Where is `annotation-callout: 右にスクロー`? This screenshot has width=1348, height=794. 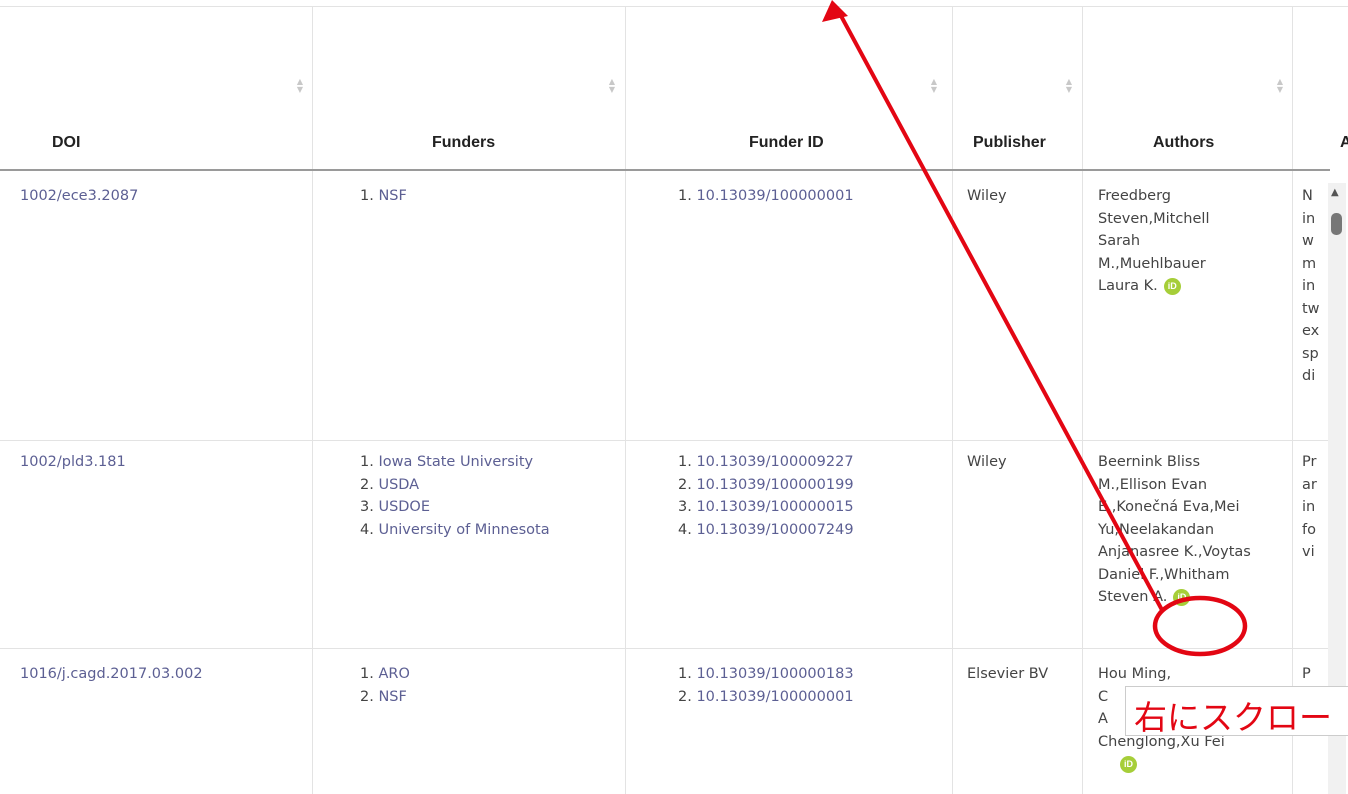 annotation-callout: 右にスクロー is located at coordinates (1236, 711).